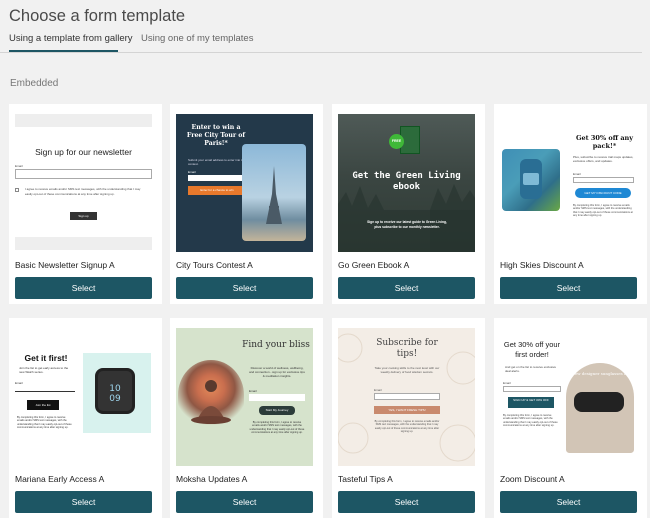 This screenshot has height=518, width=650. What do you see at coordinates (603, 193) in the screenshot?
I see `preview-submit-button: GET MY DISCOUNT CODE` at bounding box center [603, 193].